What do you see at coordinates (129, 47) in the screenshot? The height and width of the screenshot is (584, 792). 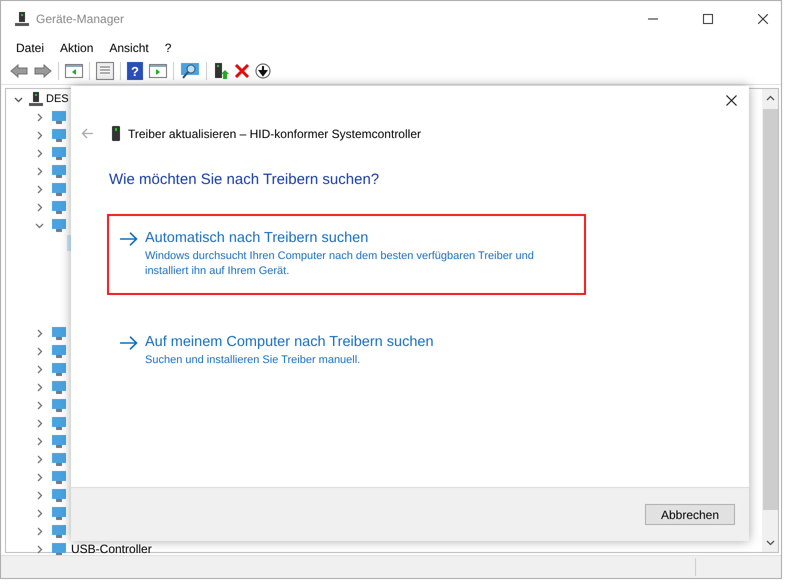 I see `menu-item: Ansicht` at bounding box center [129, 47].